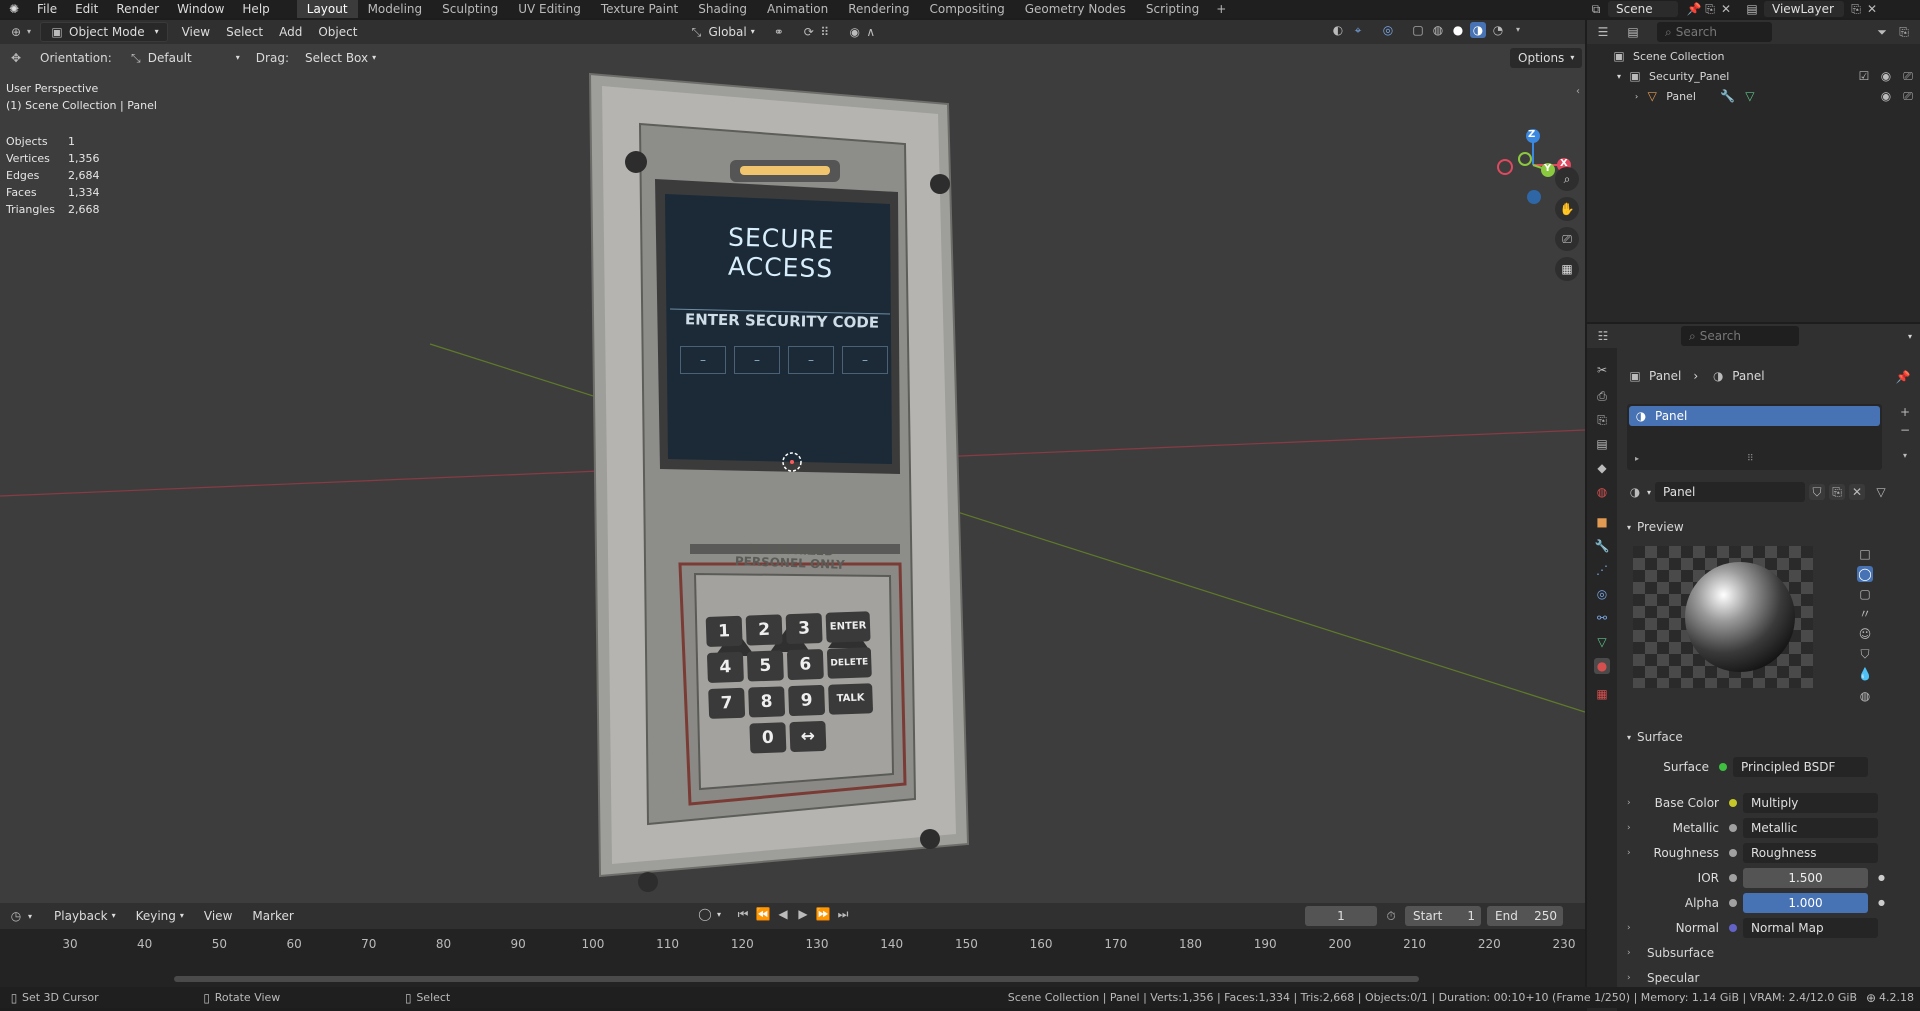 This screenshot has width=1920, height=1011. I want to click on preview-flat-icon: □, so click(1865, 554).